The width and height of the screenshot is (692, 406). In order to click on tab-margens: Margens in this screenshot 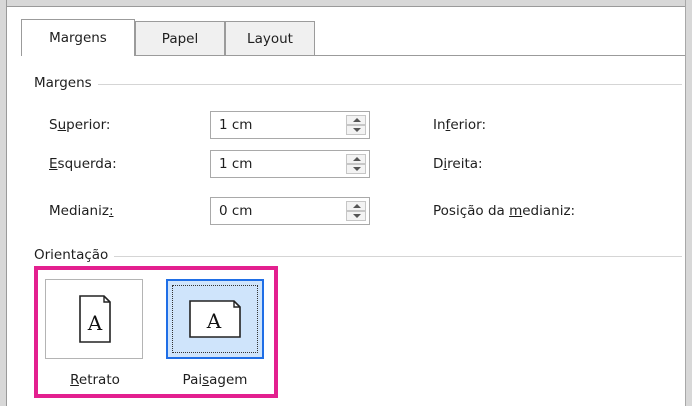, I will do `click(78, 37)`.